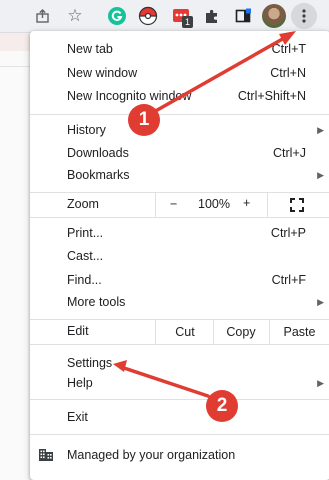  What do you see at coordinates (288, 280) in the screenshot?
I see `menu-item-shortcut: Ctrl+F` at bounding box center [288, 280].